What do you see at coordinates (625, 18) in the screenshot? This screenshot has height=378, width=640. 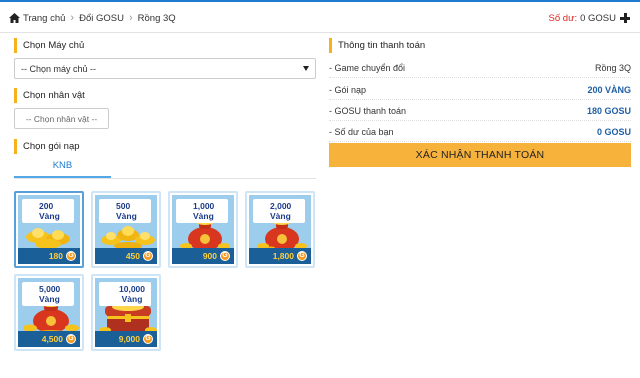 I see `plus-icon` at bounding box center [625, 18].